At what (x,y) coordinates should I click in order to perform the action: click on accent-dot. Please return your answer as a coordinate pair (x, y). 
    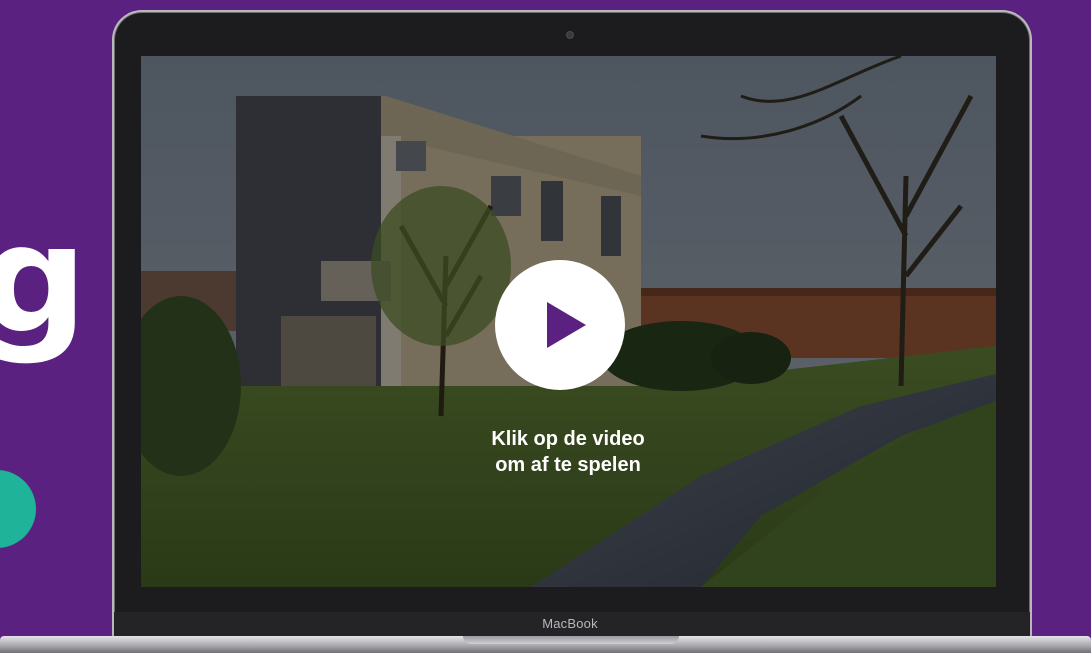
    Looking at the image, I should click on (18, 509).